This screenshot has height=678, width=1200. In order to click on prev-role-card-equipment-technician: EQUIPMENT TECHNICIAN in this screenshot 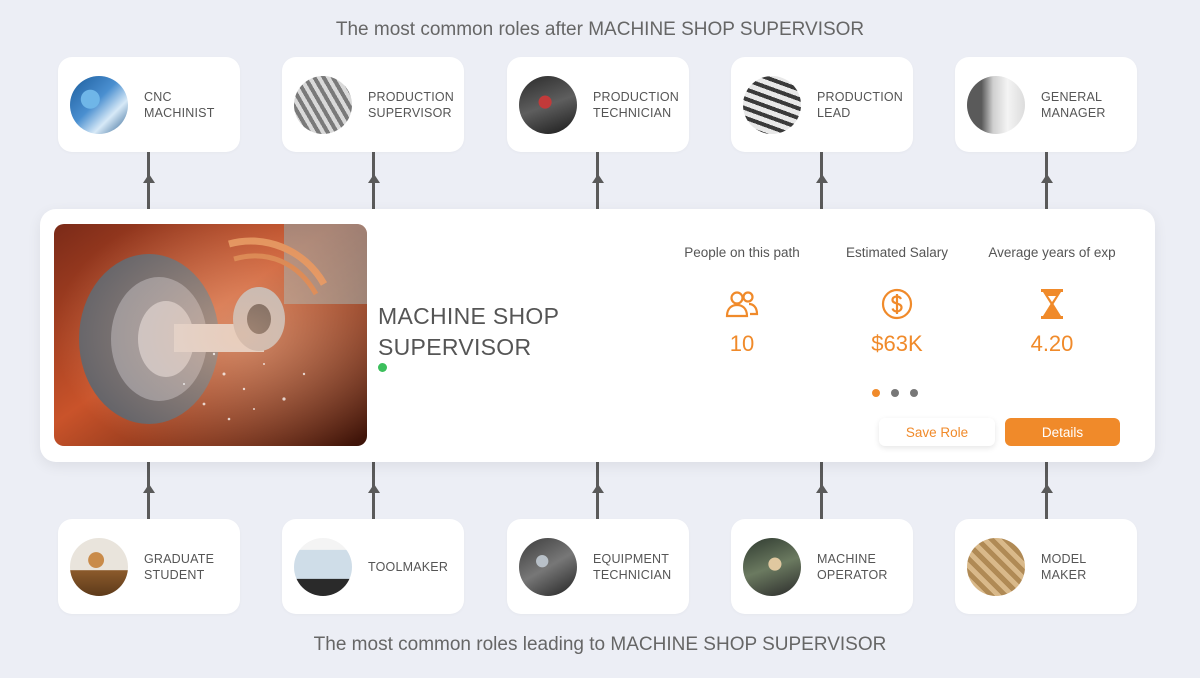, I will do `click(598, 566)`.